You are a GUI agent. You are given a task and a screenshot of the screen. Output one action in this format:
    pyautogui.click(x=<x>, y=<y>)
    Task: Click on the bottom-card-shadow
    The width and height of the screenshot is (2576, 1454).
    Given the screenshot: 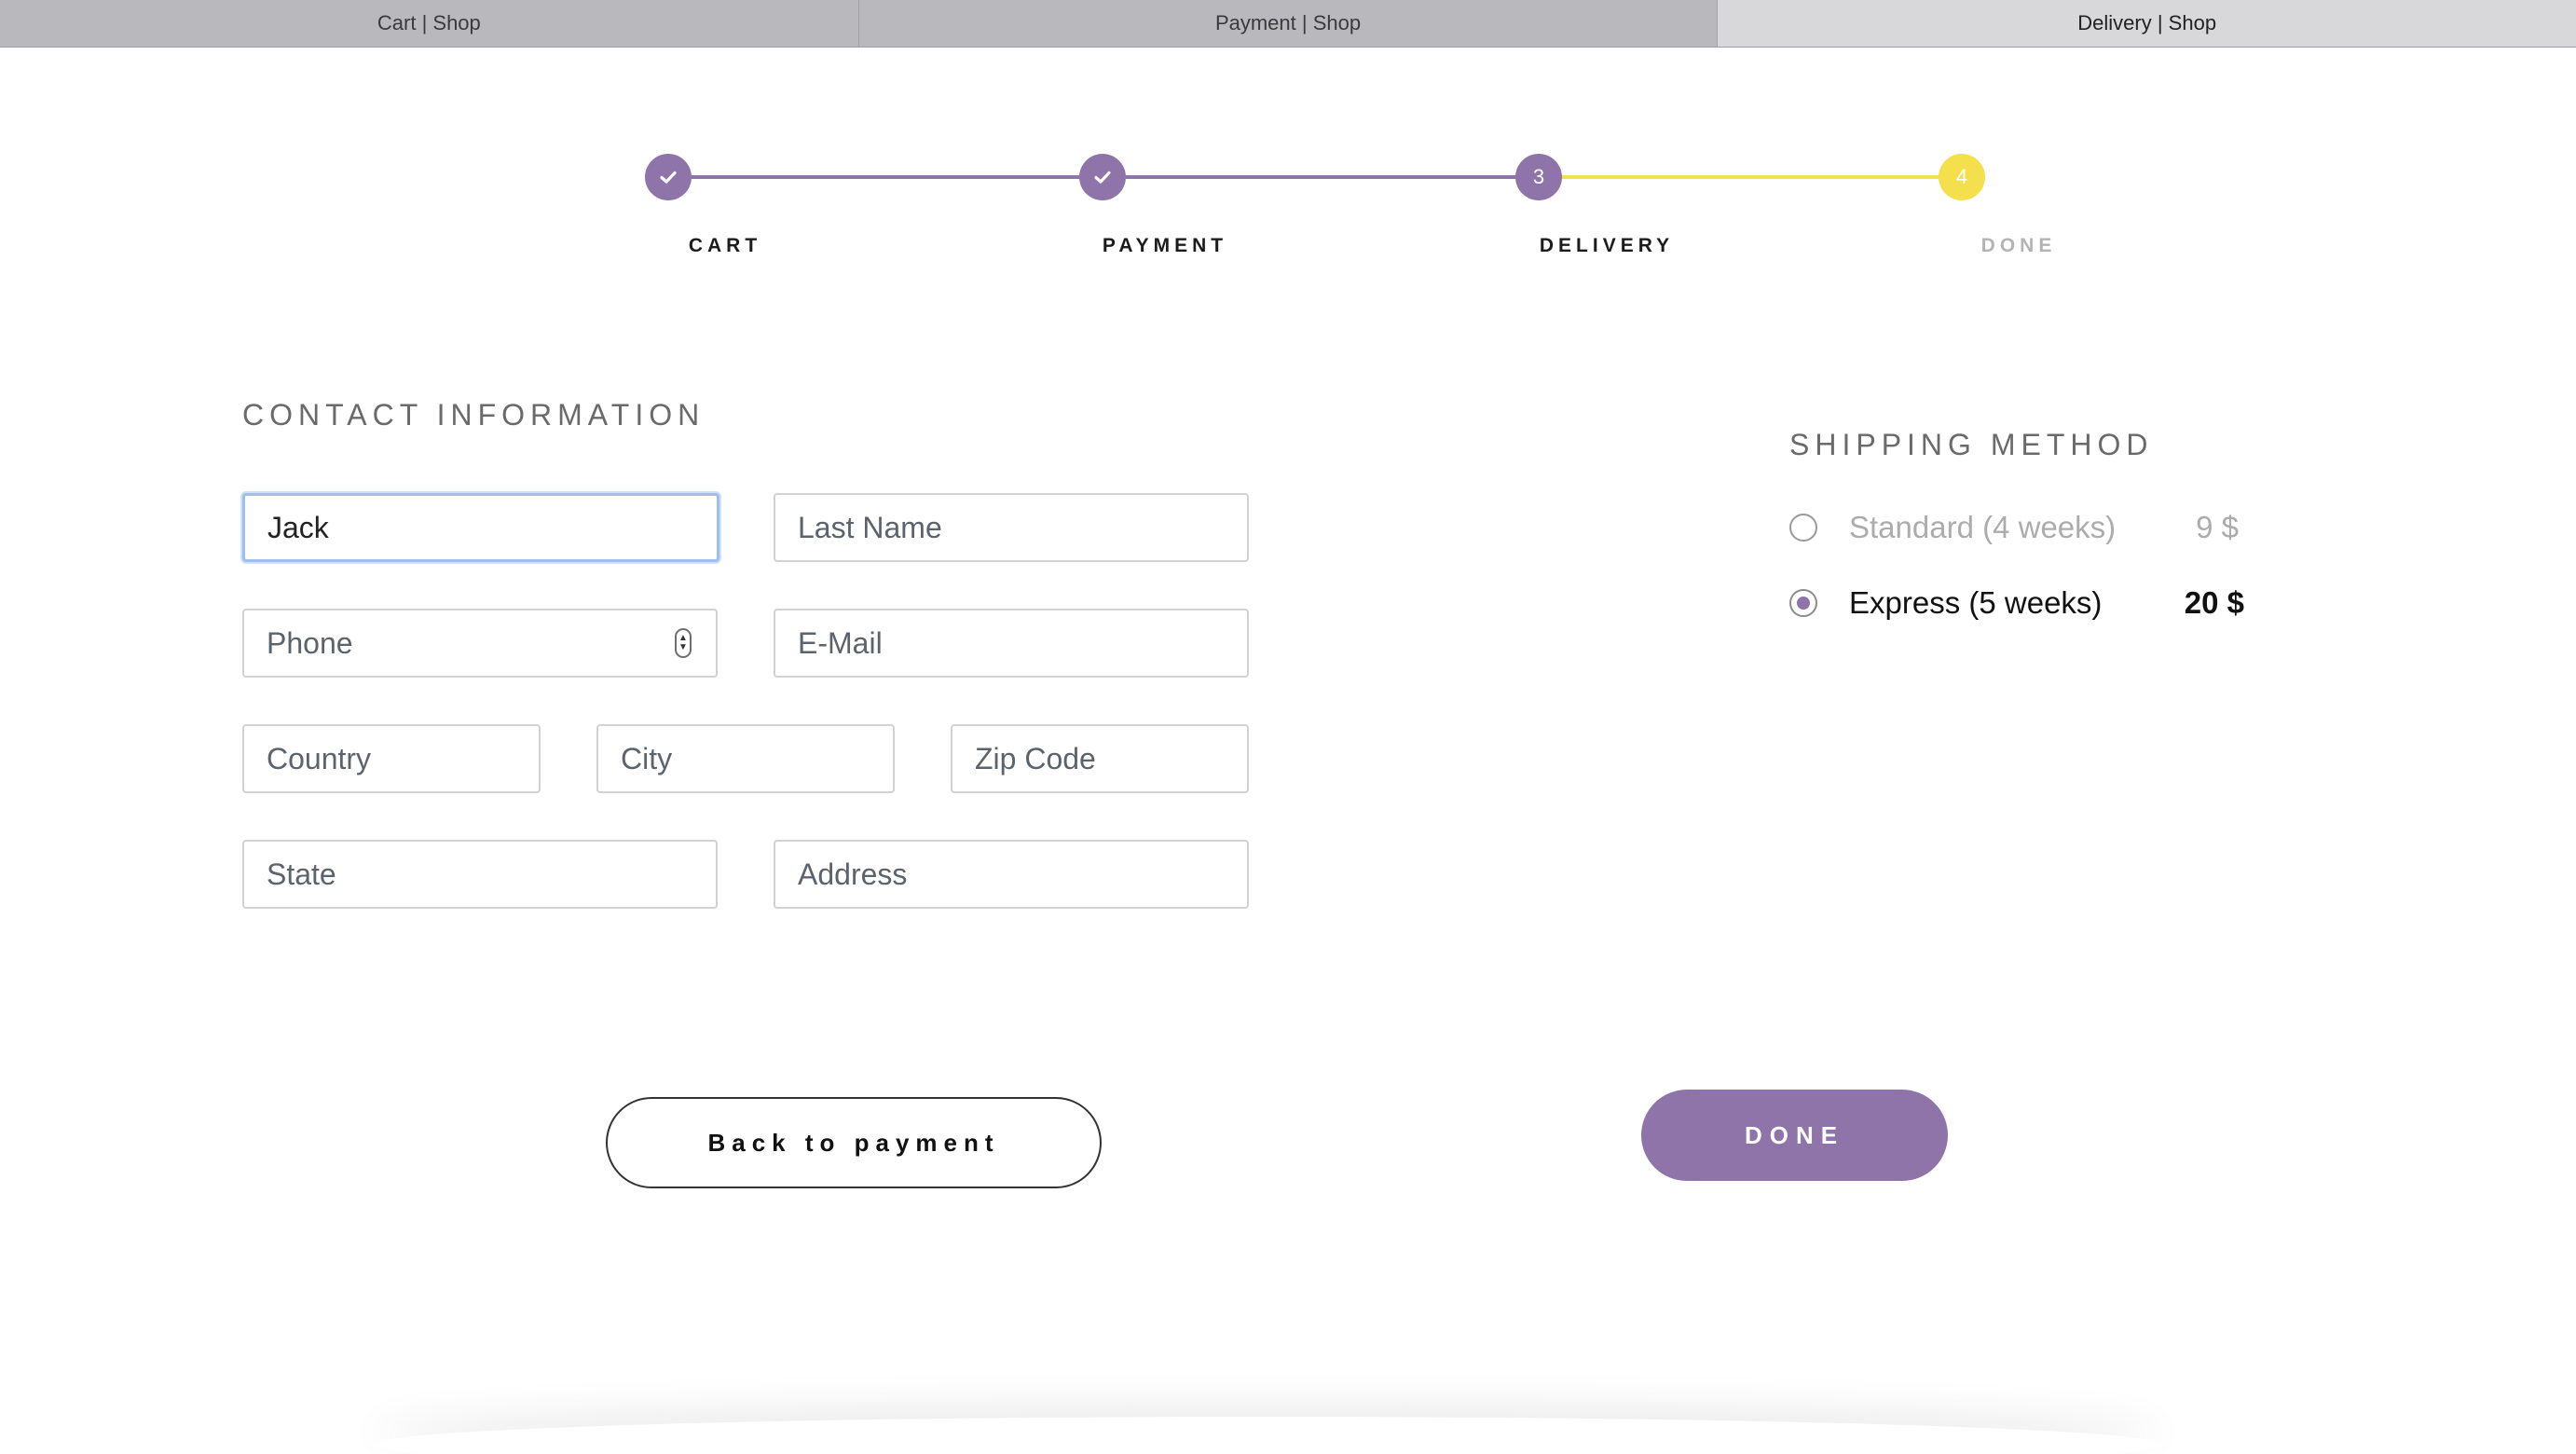 What is the action you would take?
    pyautogui.click(x=1267, y=1436)
    